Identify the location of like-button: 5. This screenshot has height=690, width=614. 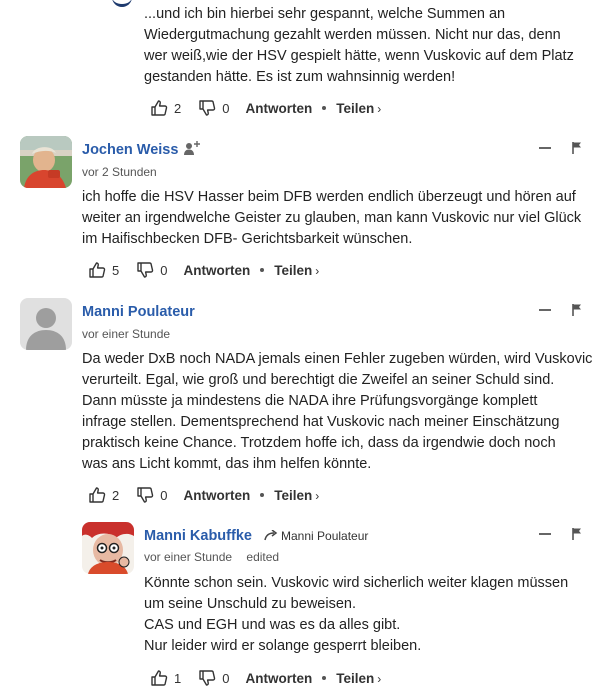
(103, 270).